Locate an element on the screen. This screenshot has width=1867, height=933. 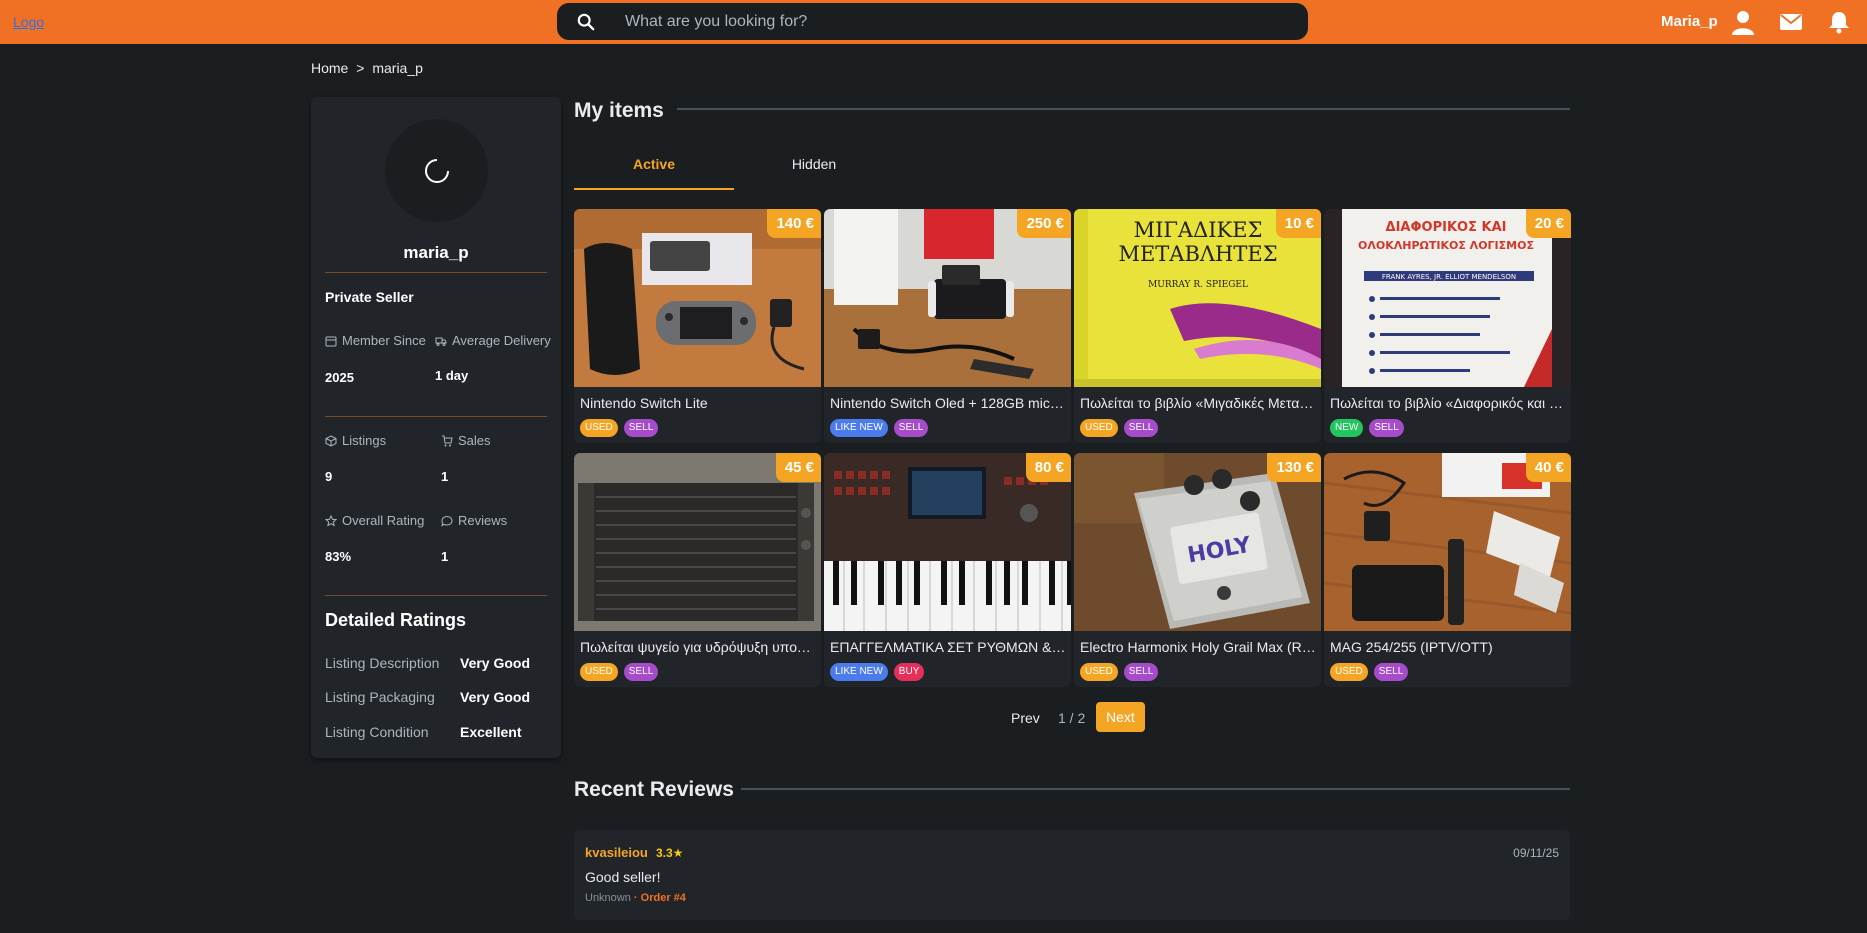
top-bar: Logo Maria_p is located at coordinates (933, 22).